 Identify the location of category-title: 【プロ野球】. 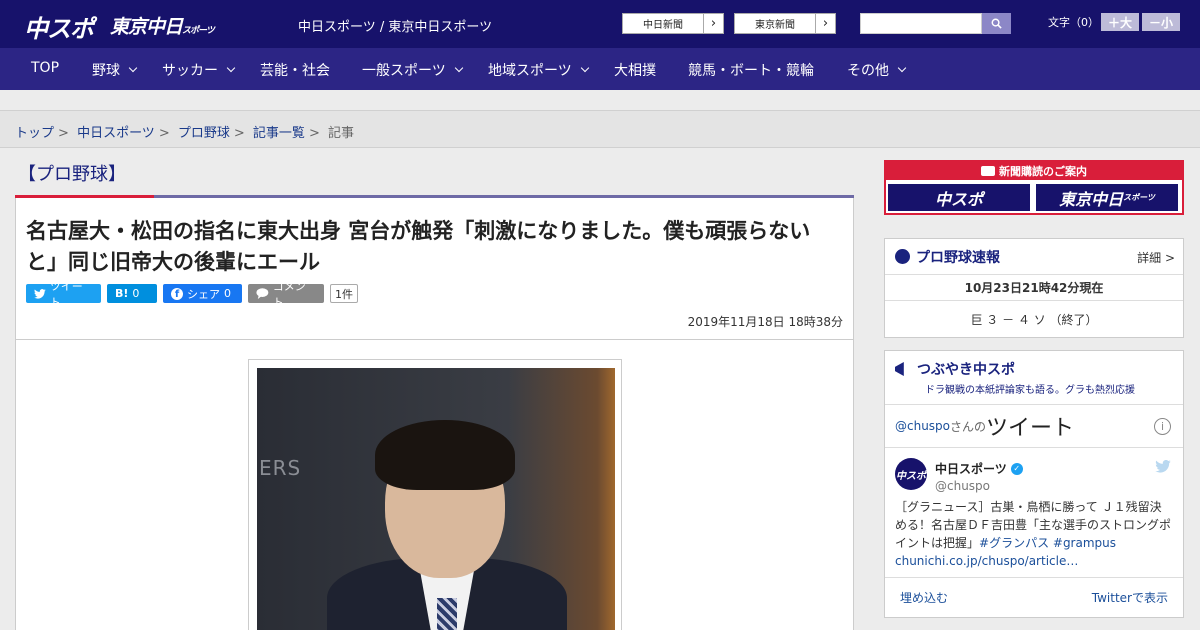
(72, 174).